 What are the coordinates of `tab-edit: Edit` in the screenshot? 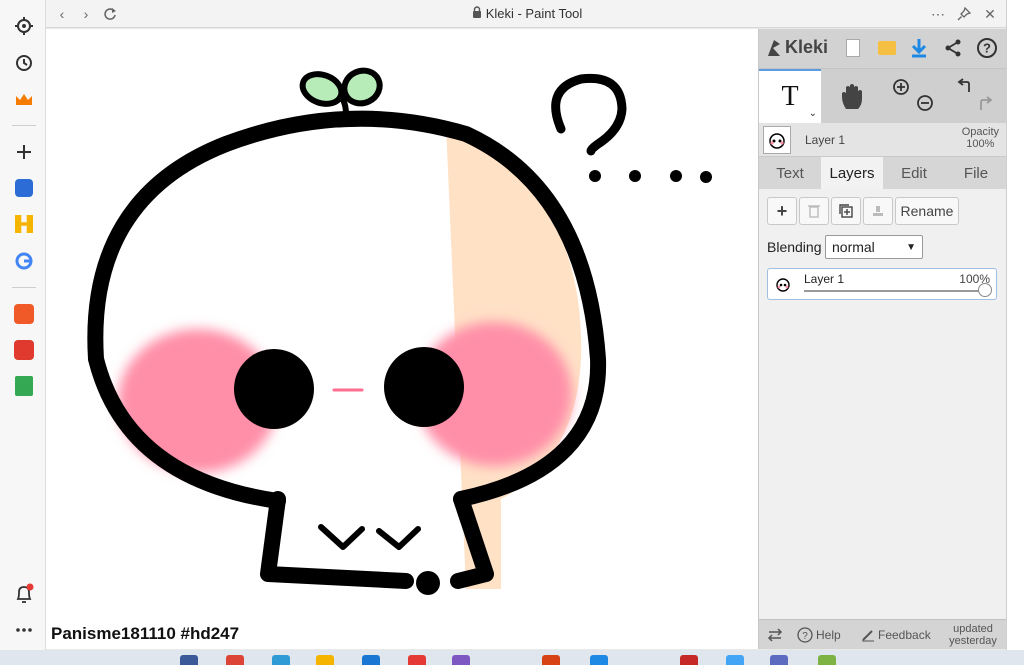 It's located at (914, 173).